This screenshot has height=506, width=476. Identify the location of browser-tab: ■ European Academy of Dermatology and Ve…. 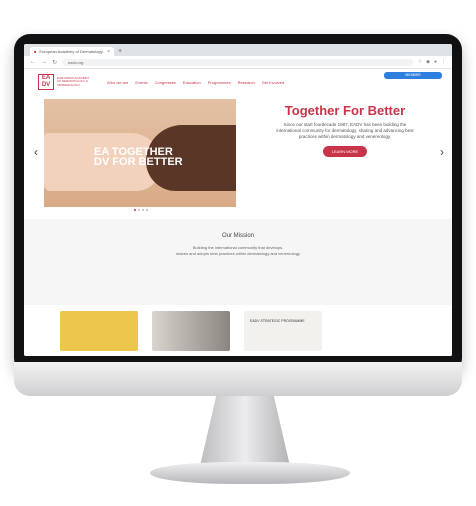
(72, 51).